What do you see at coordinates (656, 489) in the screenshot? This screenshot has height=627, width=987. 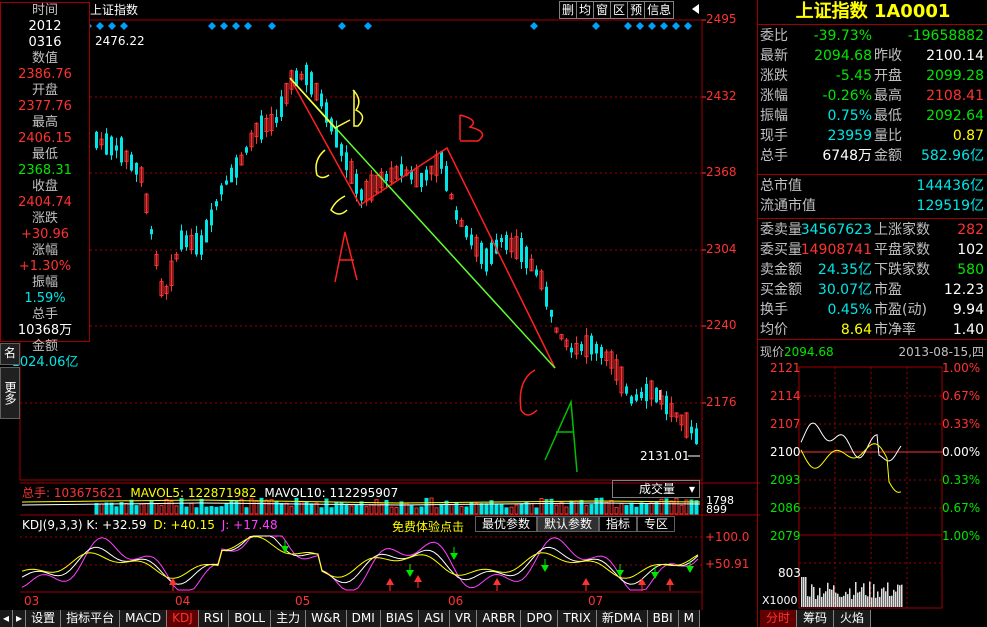 I see `volume-selector: 成交量 ▾` at bounding box center [656, 489].